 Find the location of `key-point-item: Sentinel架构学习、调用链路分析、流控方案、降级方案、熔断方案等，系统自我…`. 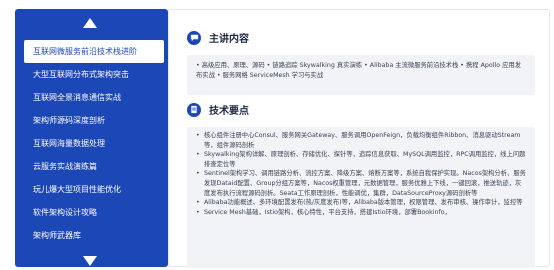

key-point-item: Sentinel架构学习、调用链路分析、流控方案、降级方案、熔断方案等，系统自我… is located at coordinates (361, 183).